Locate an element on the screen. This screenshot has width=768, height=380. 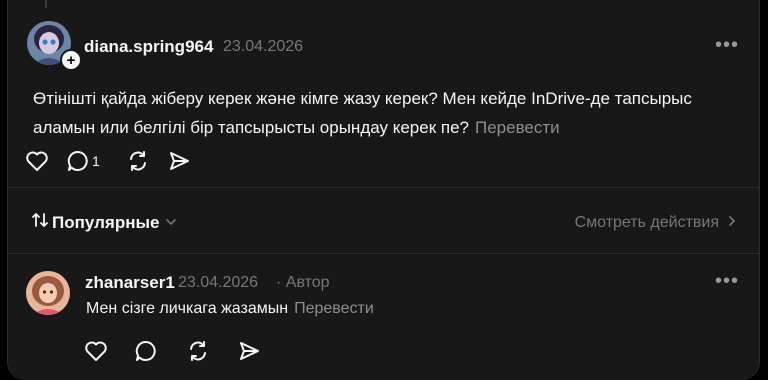
reply-count: 1 is located at coordinates (96, 161).